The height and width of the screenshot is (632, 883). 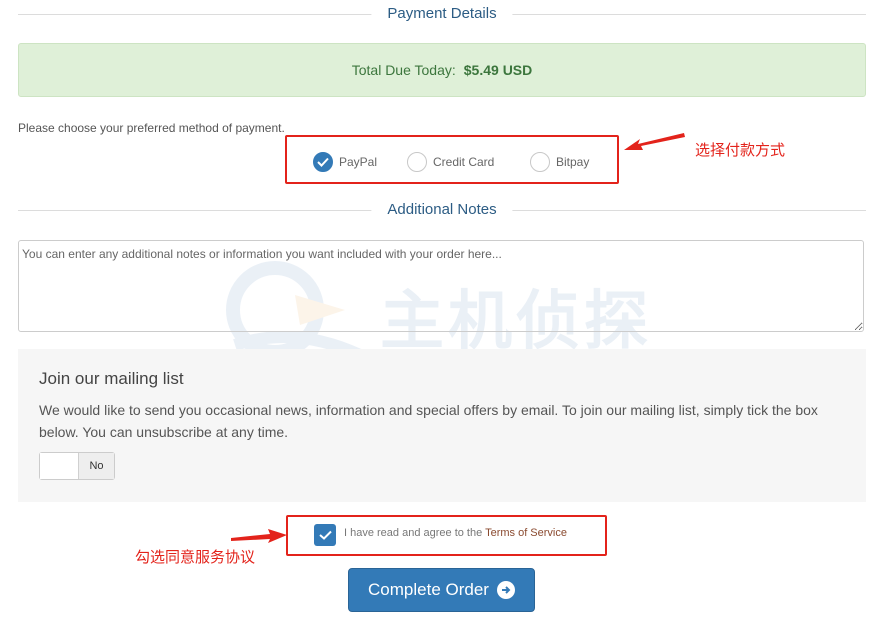 What do you see at coordinates (441, 286) in the screenshot?
I see `additional-notes-input` at bounding box center [441, 286].